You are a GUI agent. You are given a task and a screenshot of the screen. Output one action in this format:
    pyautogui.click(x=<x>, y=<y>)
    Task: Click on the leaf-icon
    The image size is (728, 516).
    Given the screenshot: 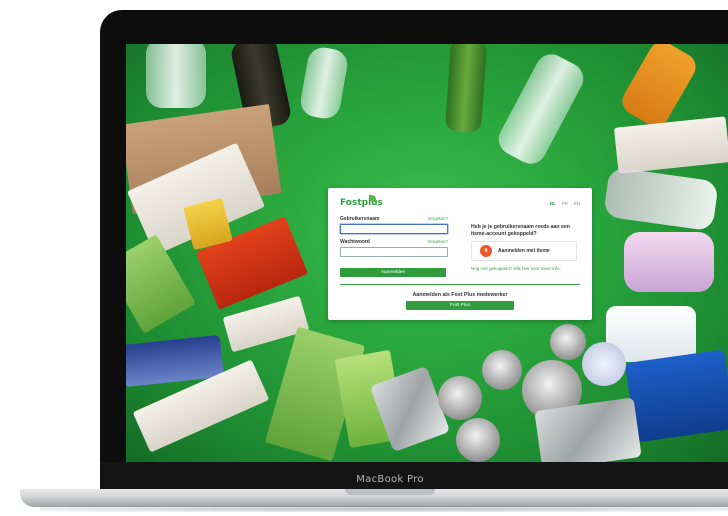 What is the action you would take?
    pyautogui.click(x=372, y=198)
    